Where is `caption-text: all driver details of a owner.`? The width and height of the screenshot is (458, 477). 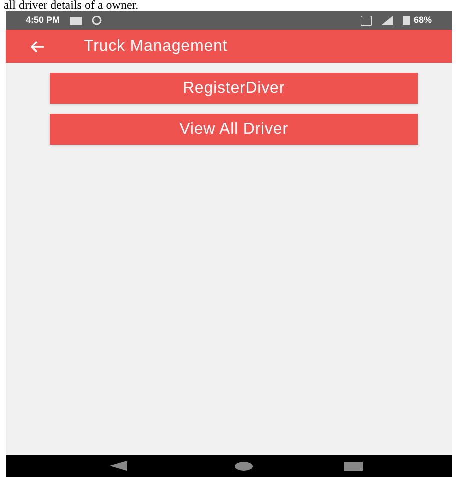 caption-text: all driver details of a owner. is located at coordinates (71, 5).